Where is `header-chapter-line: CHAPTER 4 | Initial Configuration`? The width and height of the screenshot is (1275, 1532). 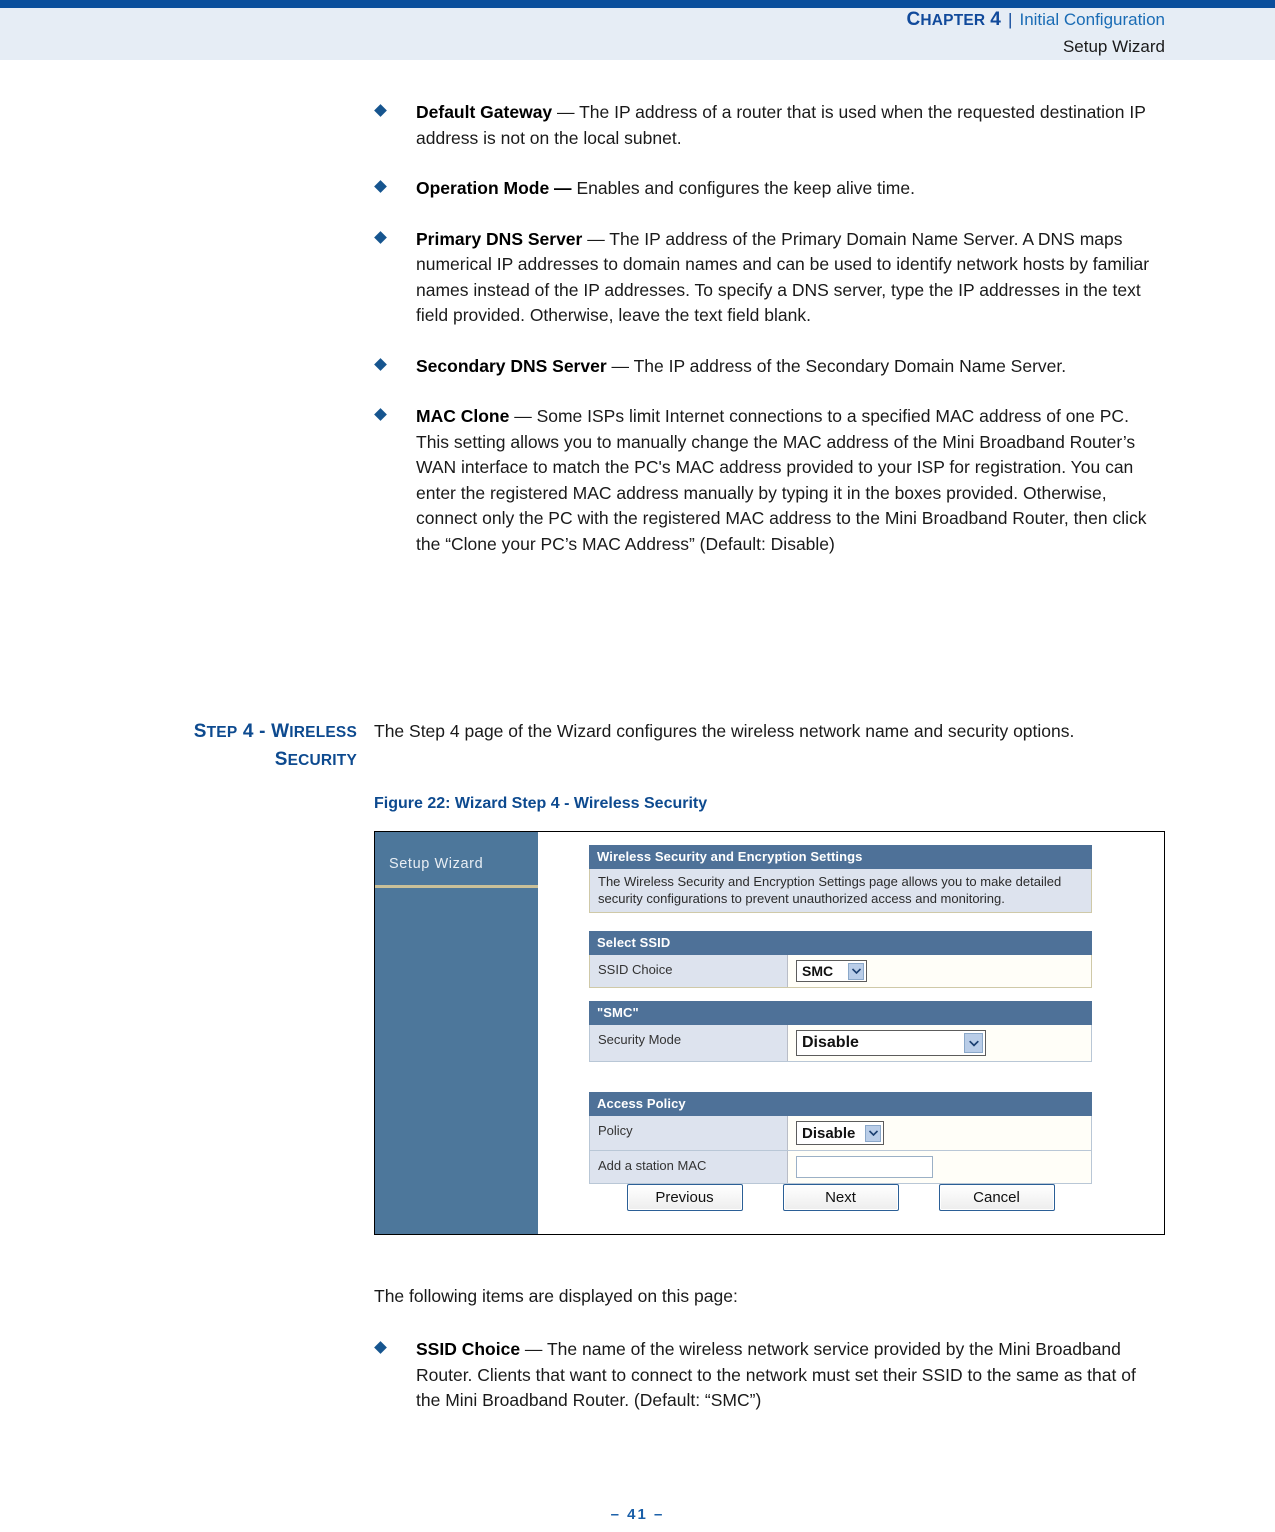 header-chapter-line: CHAPTER 4 | Initial Configuration is located at coordinates (815, 20).